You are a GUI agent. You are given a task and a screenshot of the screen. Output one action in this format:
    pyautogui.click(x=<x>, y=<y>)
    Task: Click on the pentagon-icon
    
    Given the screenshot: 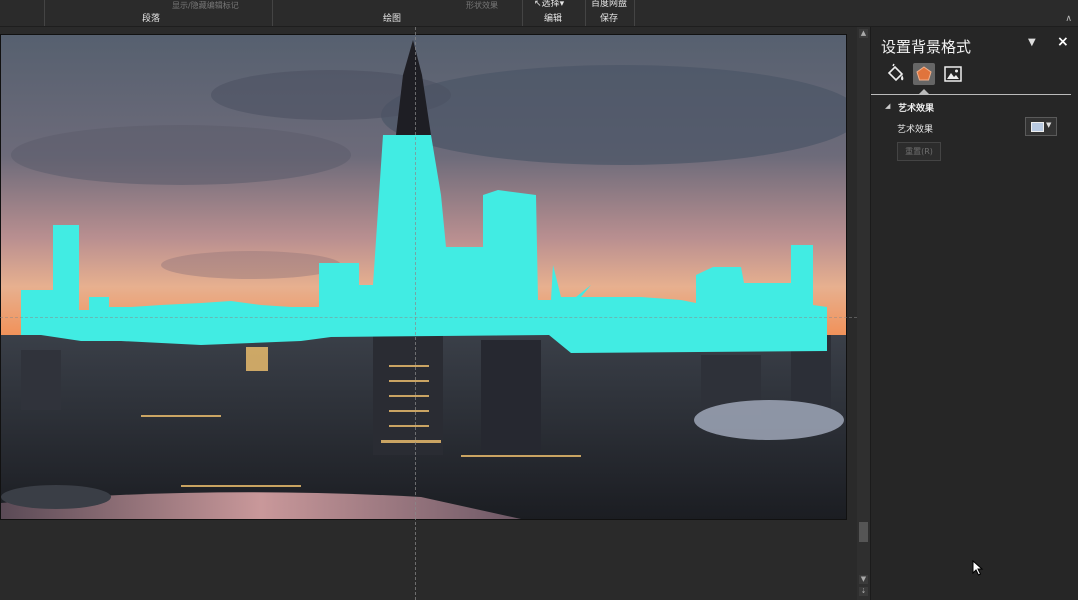 What is the action you would take?
    pyautogui.click(x=924, y=74)
    